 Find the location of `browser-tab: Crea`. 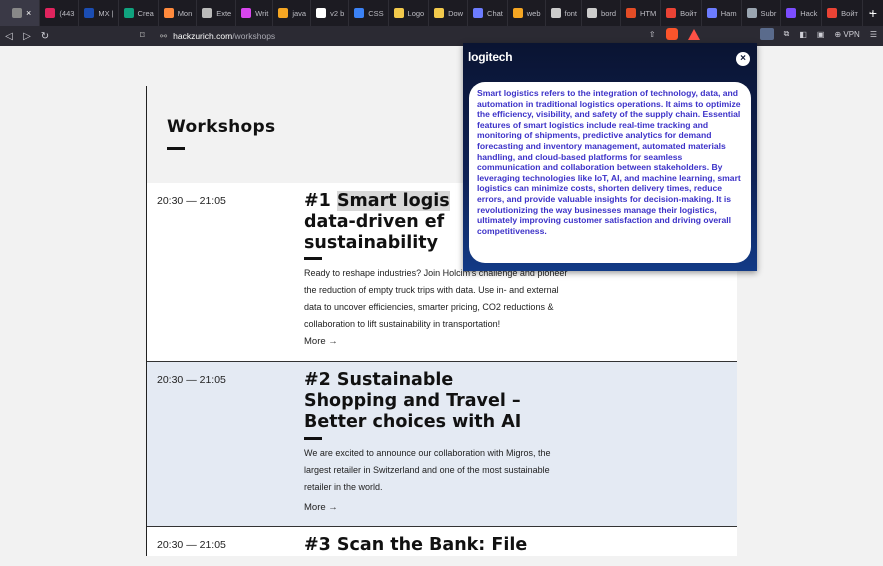

browser-tab: Crea is located at coordinates (139, 13).